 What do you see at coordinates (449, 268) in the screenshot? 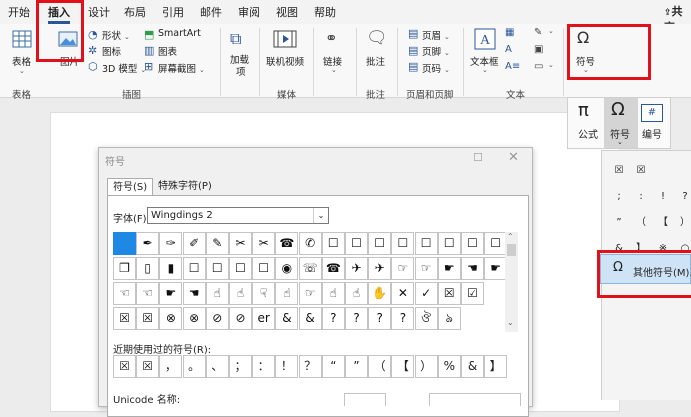
I see `symbol-cell: ☛` at bounding box center [449, 268].